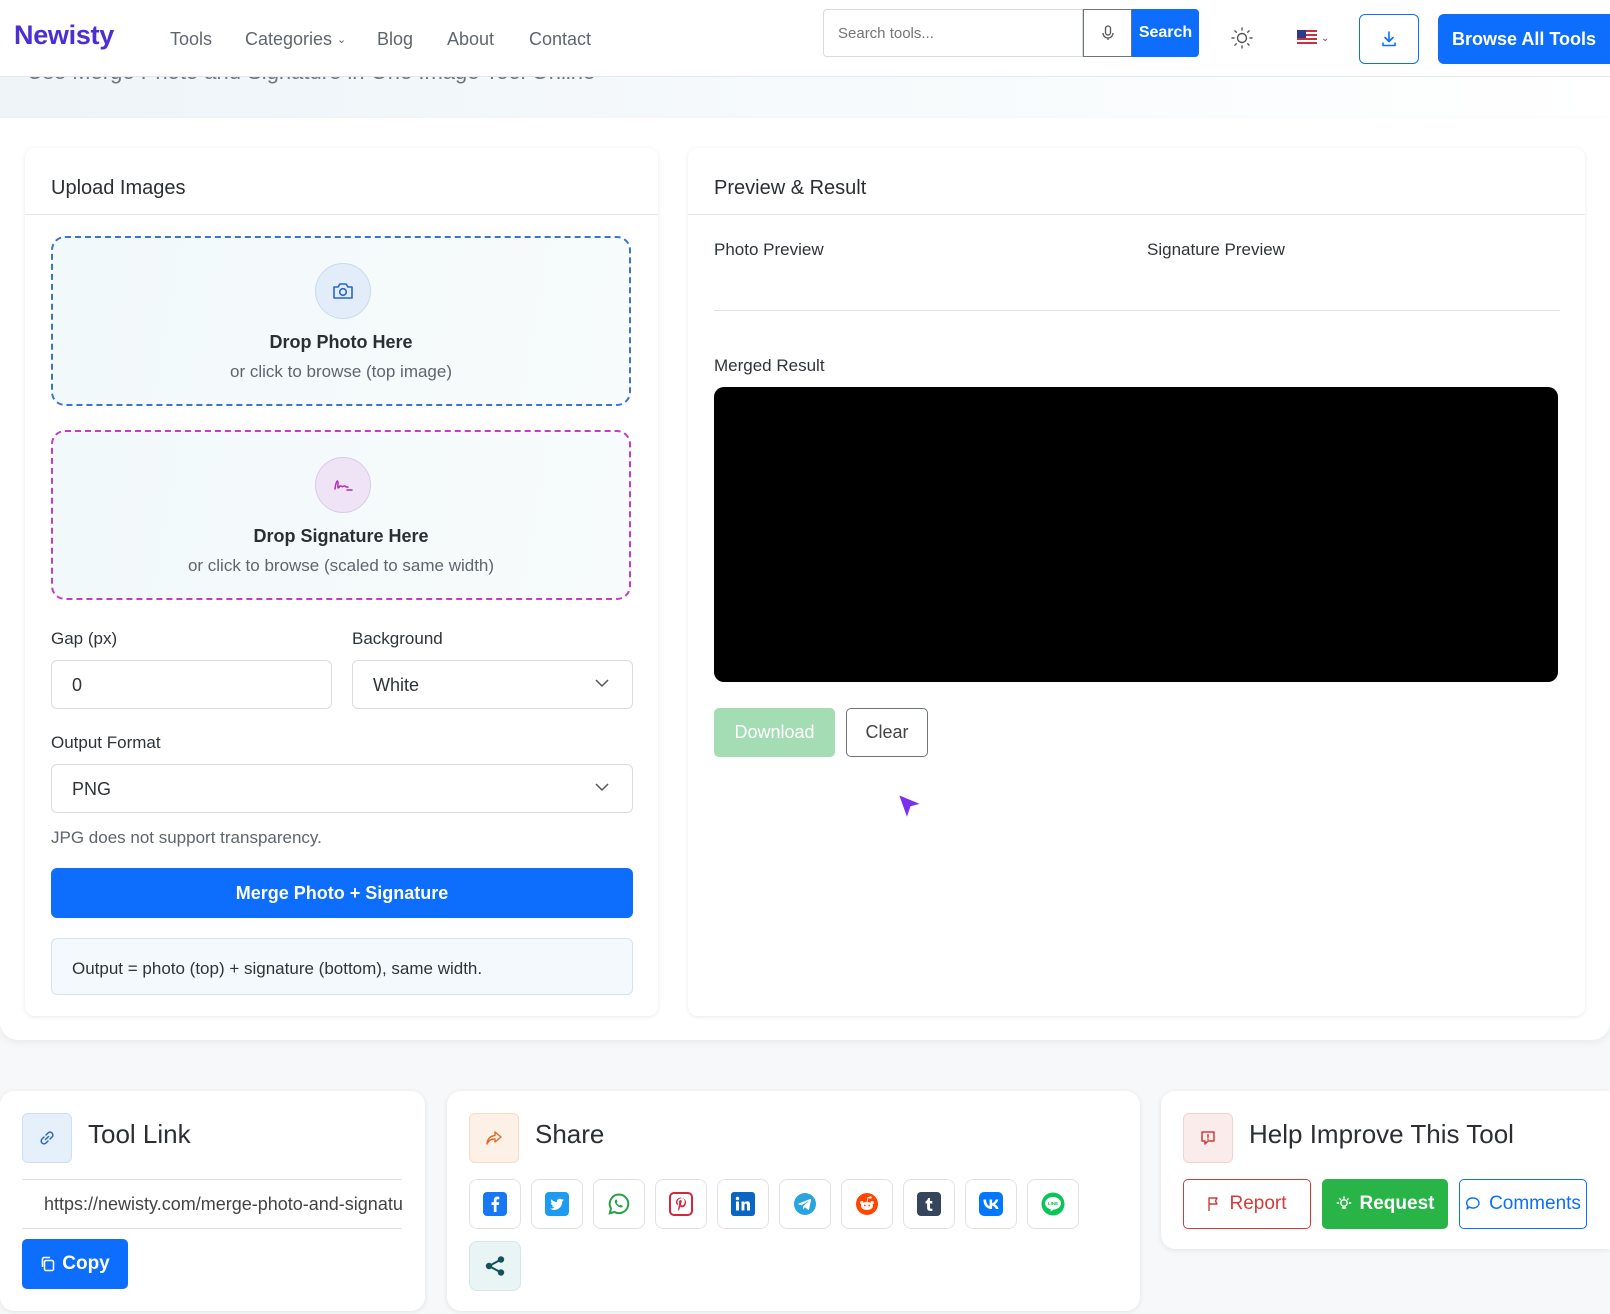 The width and height of the screenshot is (1610, 1314). I want to click on preview-card-title: Preview & Result, so click(790, 188).